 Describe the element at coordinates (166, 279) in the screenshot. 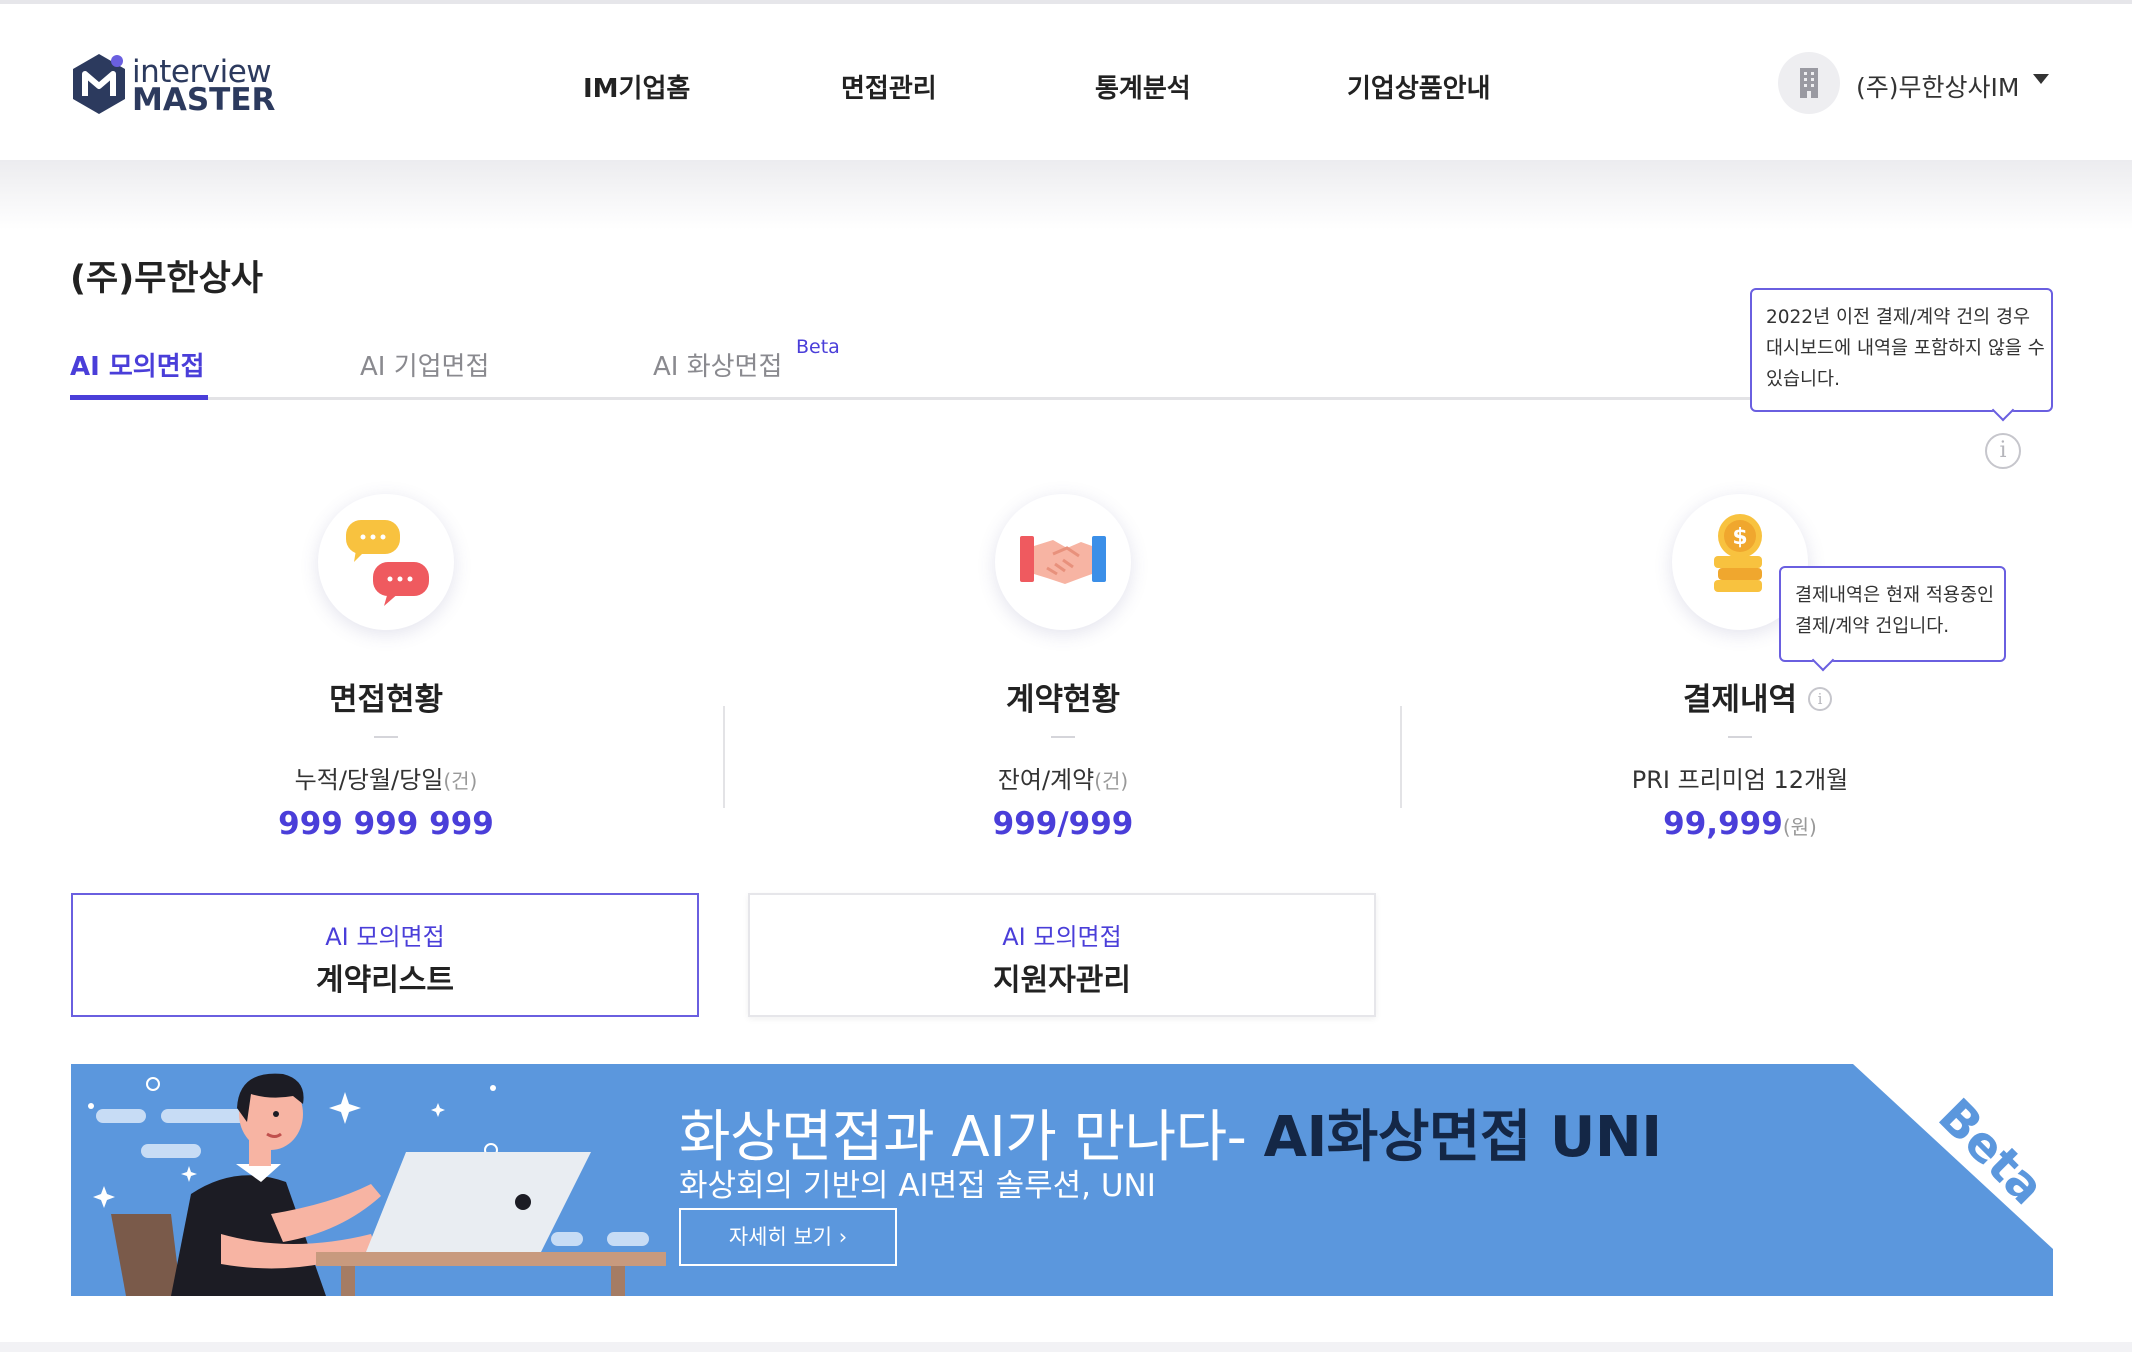

I see `page-title: (주)무한상사` at that location.